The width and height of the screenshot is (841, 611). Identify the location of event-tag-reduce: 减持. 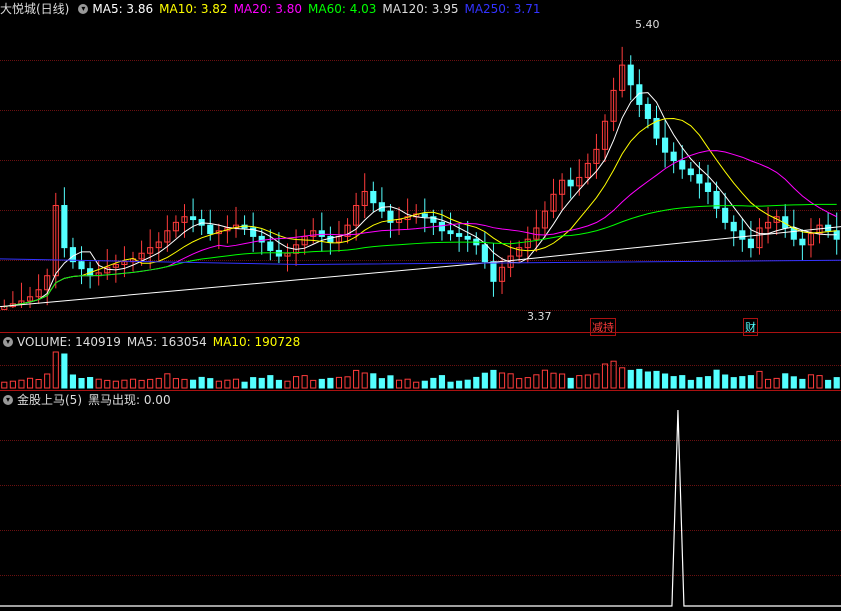
(603, 327).